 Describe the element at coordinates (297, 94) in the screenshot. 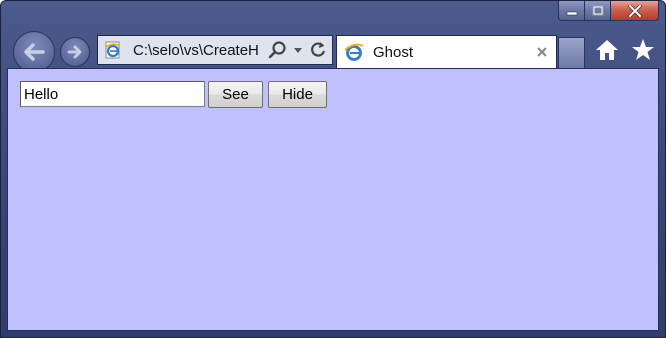

I see `hide-button: Hide` at that location.